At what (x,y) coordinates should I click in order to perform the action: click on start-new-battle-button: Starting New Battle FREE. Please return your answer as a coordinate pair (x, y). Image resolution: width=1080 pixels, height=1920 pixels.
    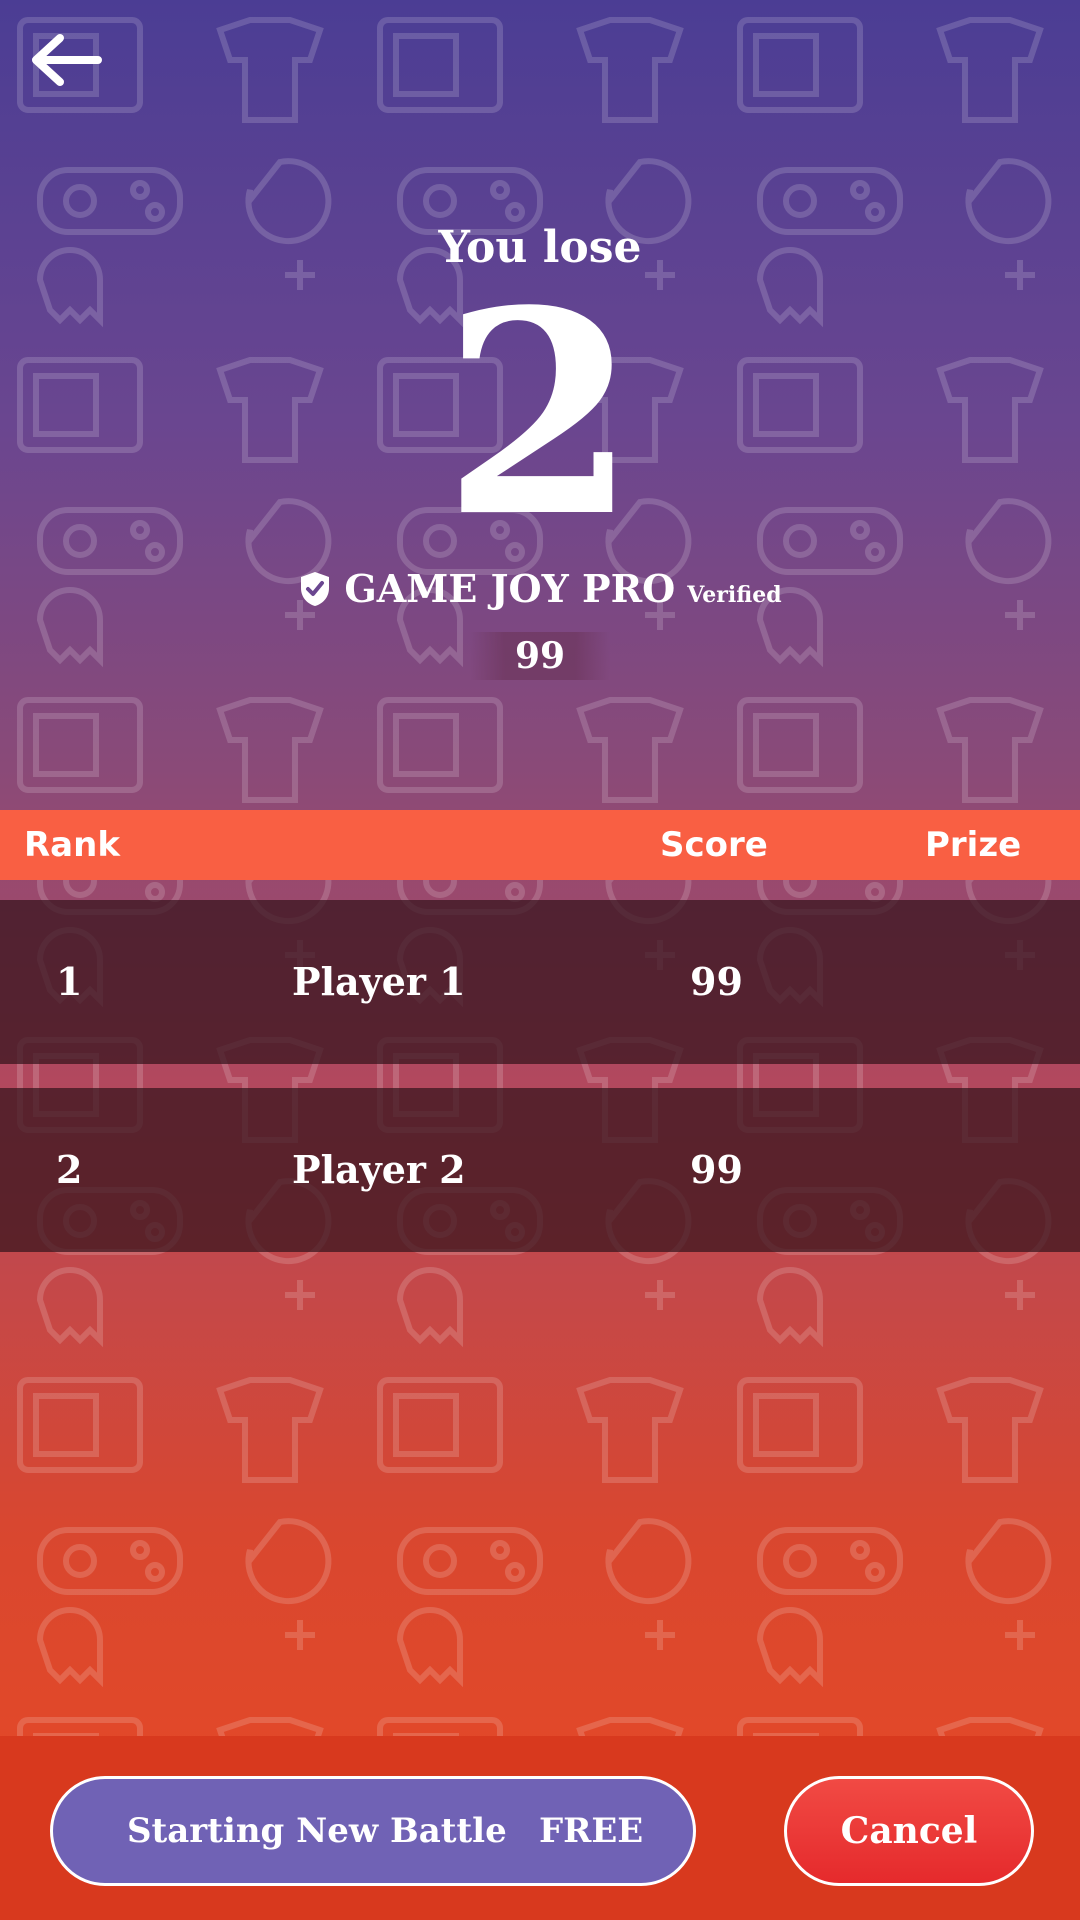
    Looking at the image, I should click on (373, 1831).